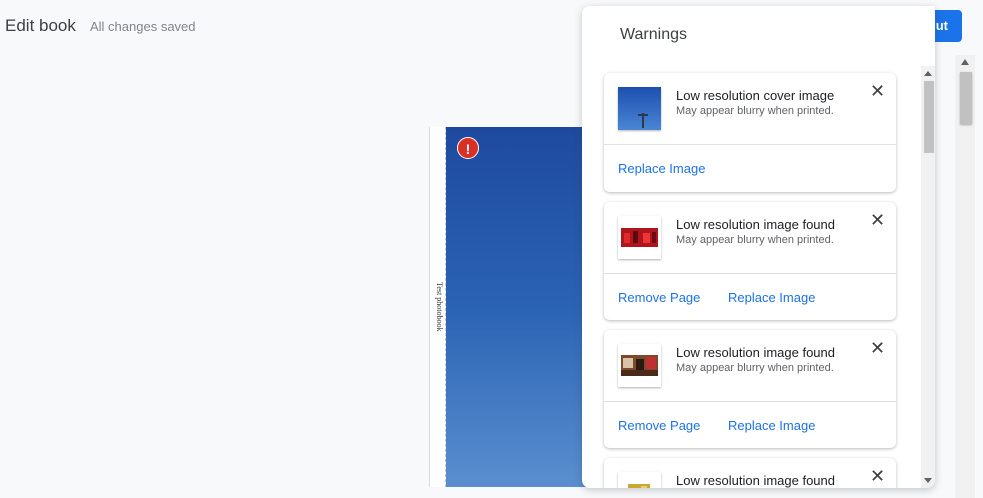 The width and height of the screenshot is (983, 498). Describe the element at coordinates (143, 26) in the screenshot. I see `save-status: All changes saved` at that location.